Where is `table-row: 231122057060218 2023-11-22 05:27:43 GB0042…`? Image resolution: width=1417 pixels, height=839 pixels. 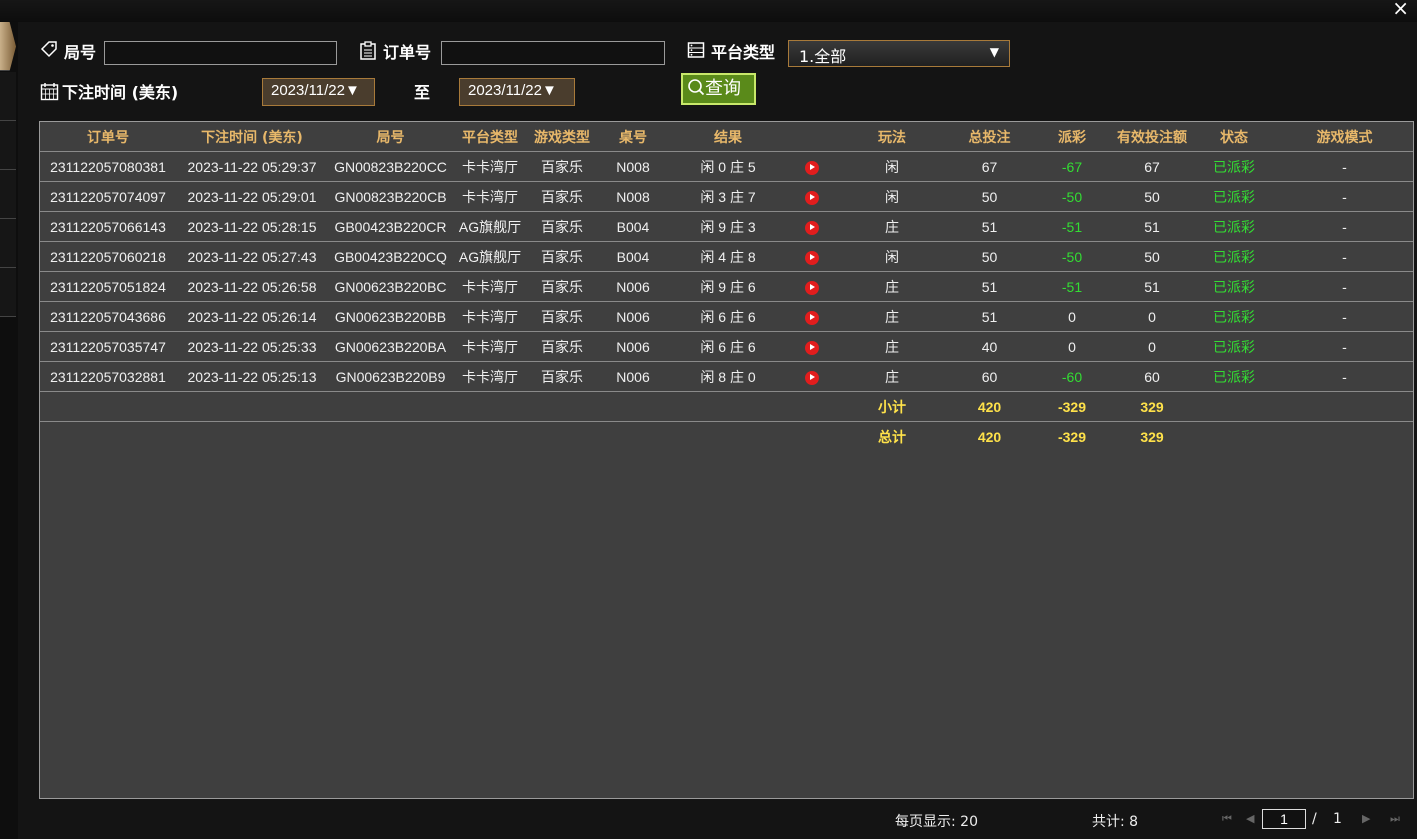
table-row: 231122057060218 2023-11-22 05:27:43 GB0042… is located at coordinates (726, 256).